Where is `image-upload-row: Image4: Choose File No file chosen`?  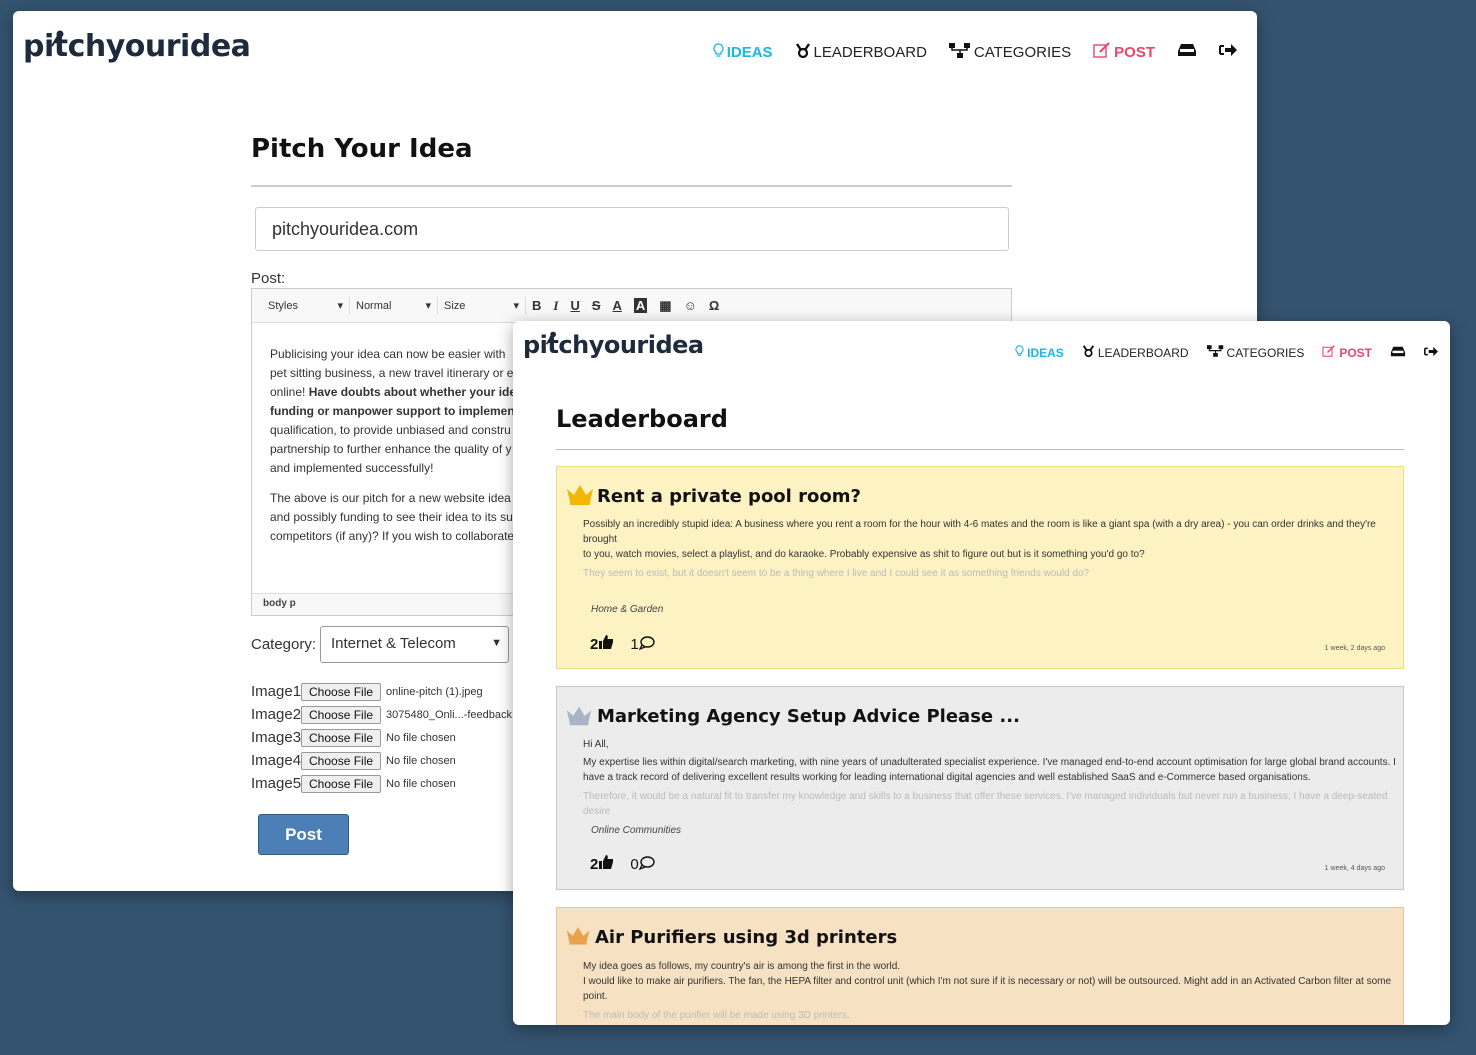
image-upload-row: Image4: Choose File No file chosen is located at coordinates (353, 760).